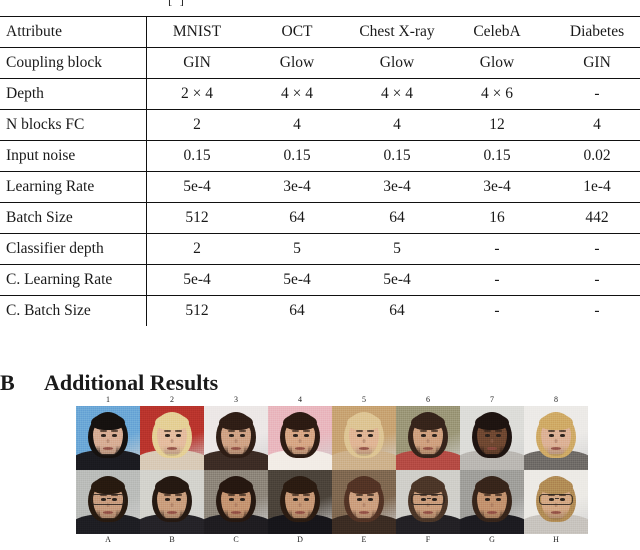 The height and width of the screenshot is (550, 640). Describe the element at coordinates (73, 63) in the screenshot. I see `row-label: Coupling block` at that location.